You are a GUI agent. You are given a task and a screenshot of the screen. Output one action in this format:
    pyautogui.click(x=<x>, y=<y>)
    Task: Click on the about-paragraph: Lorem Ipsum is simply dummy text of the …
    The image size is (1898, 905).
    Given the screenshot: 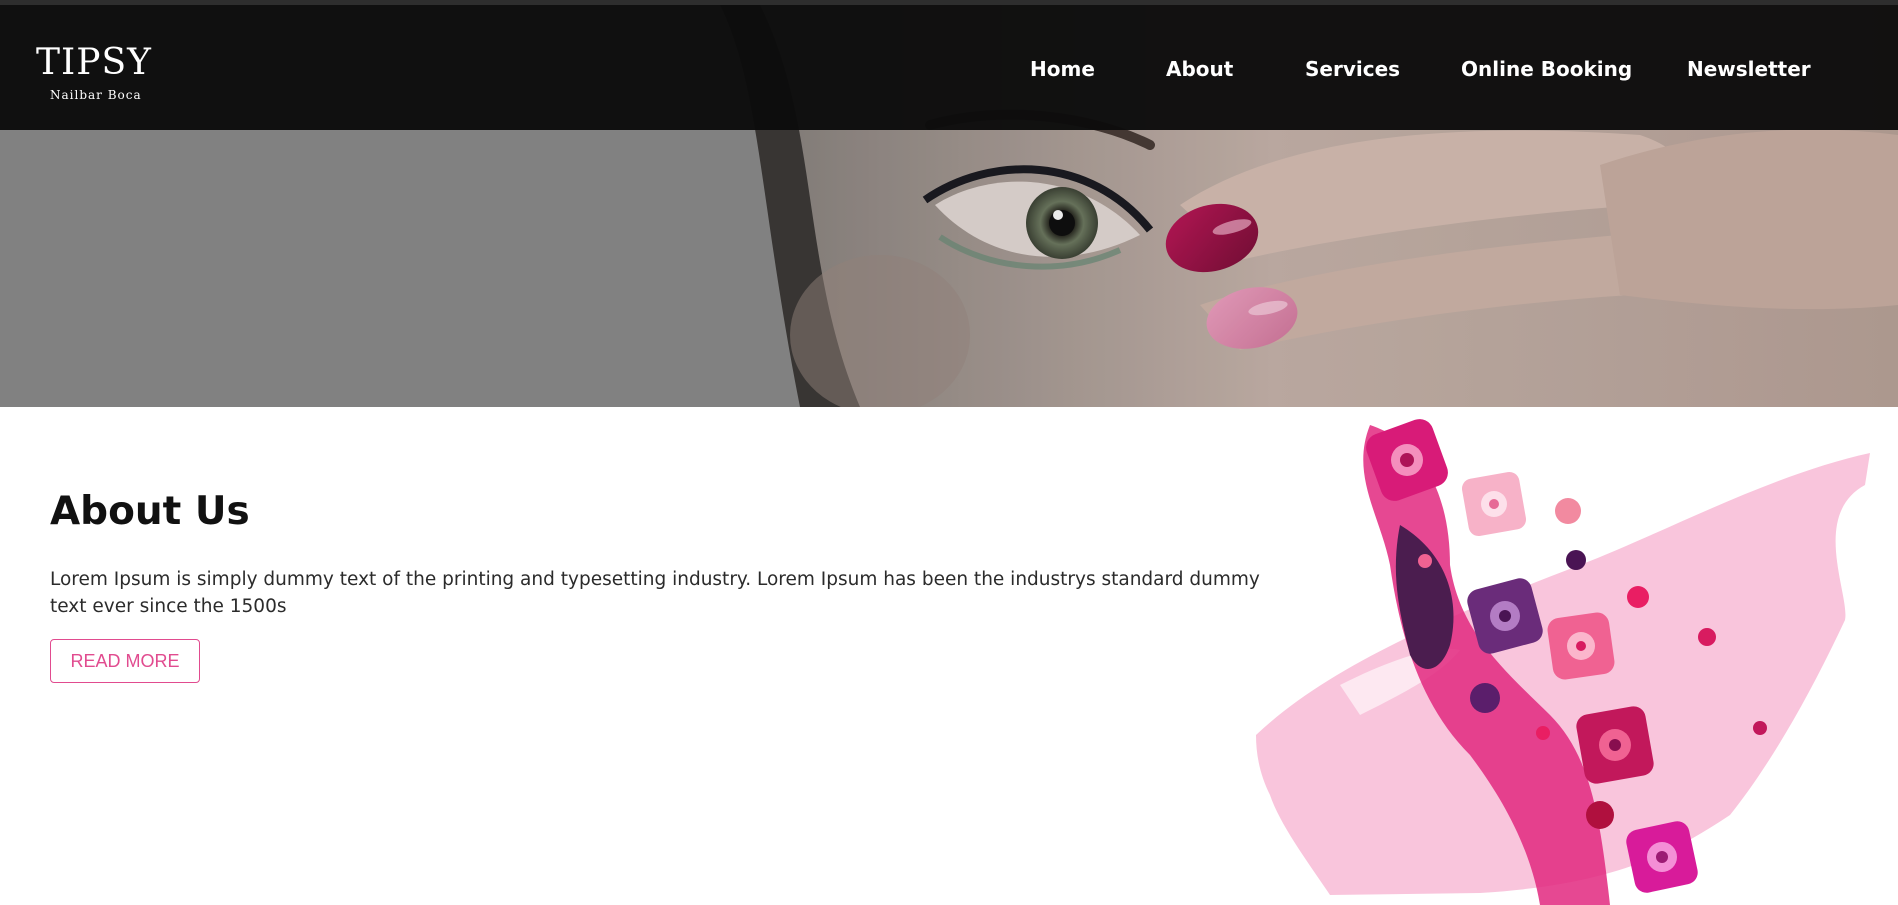 What is the action you would take?
    pyautogui.click(x=655, y=593)
    